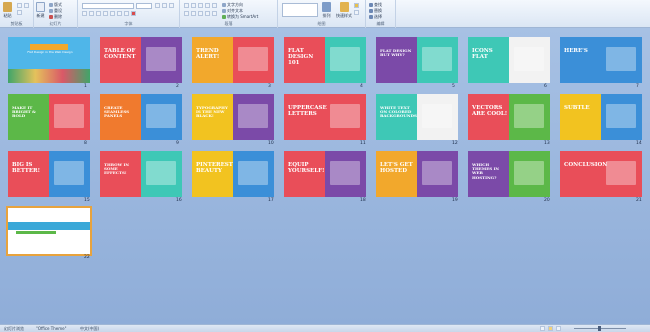  What do you see at coordinates (19, 12) in the screenshot?
I see `copy-icon` at bounding box center [19, 12].